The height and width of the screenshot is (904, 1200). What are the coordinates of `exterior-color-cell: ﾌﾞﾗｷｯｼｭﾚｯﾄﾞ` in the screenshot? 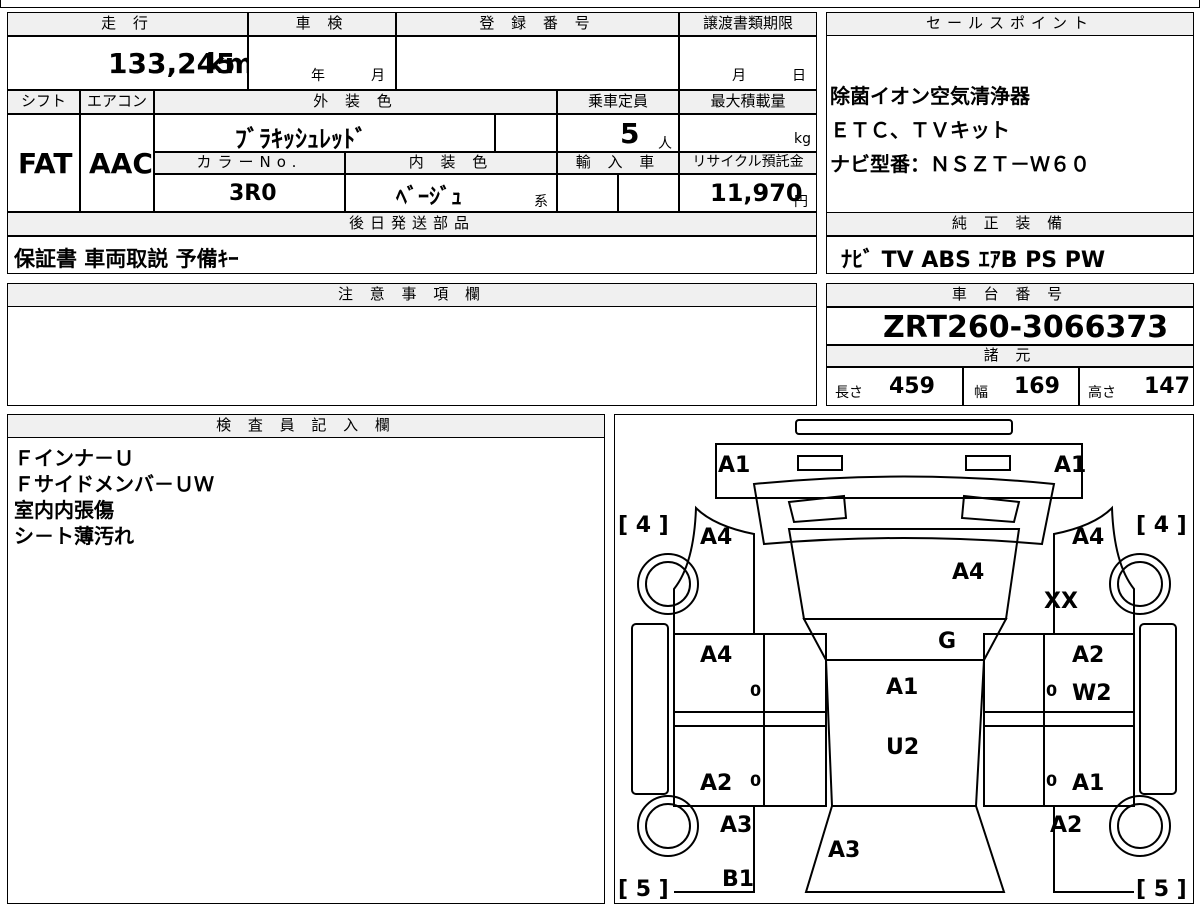 It's located at (324, 133).